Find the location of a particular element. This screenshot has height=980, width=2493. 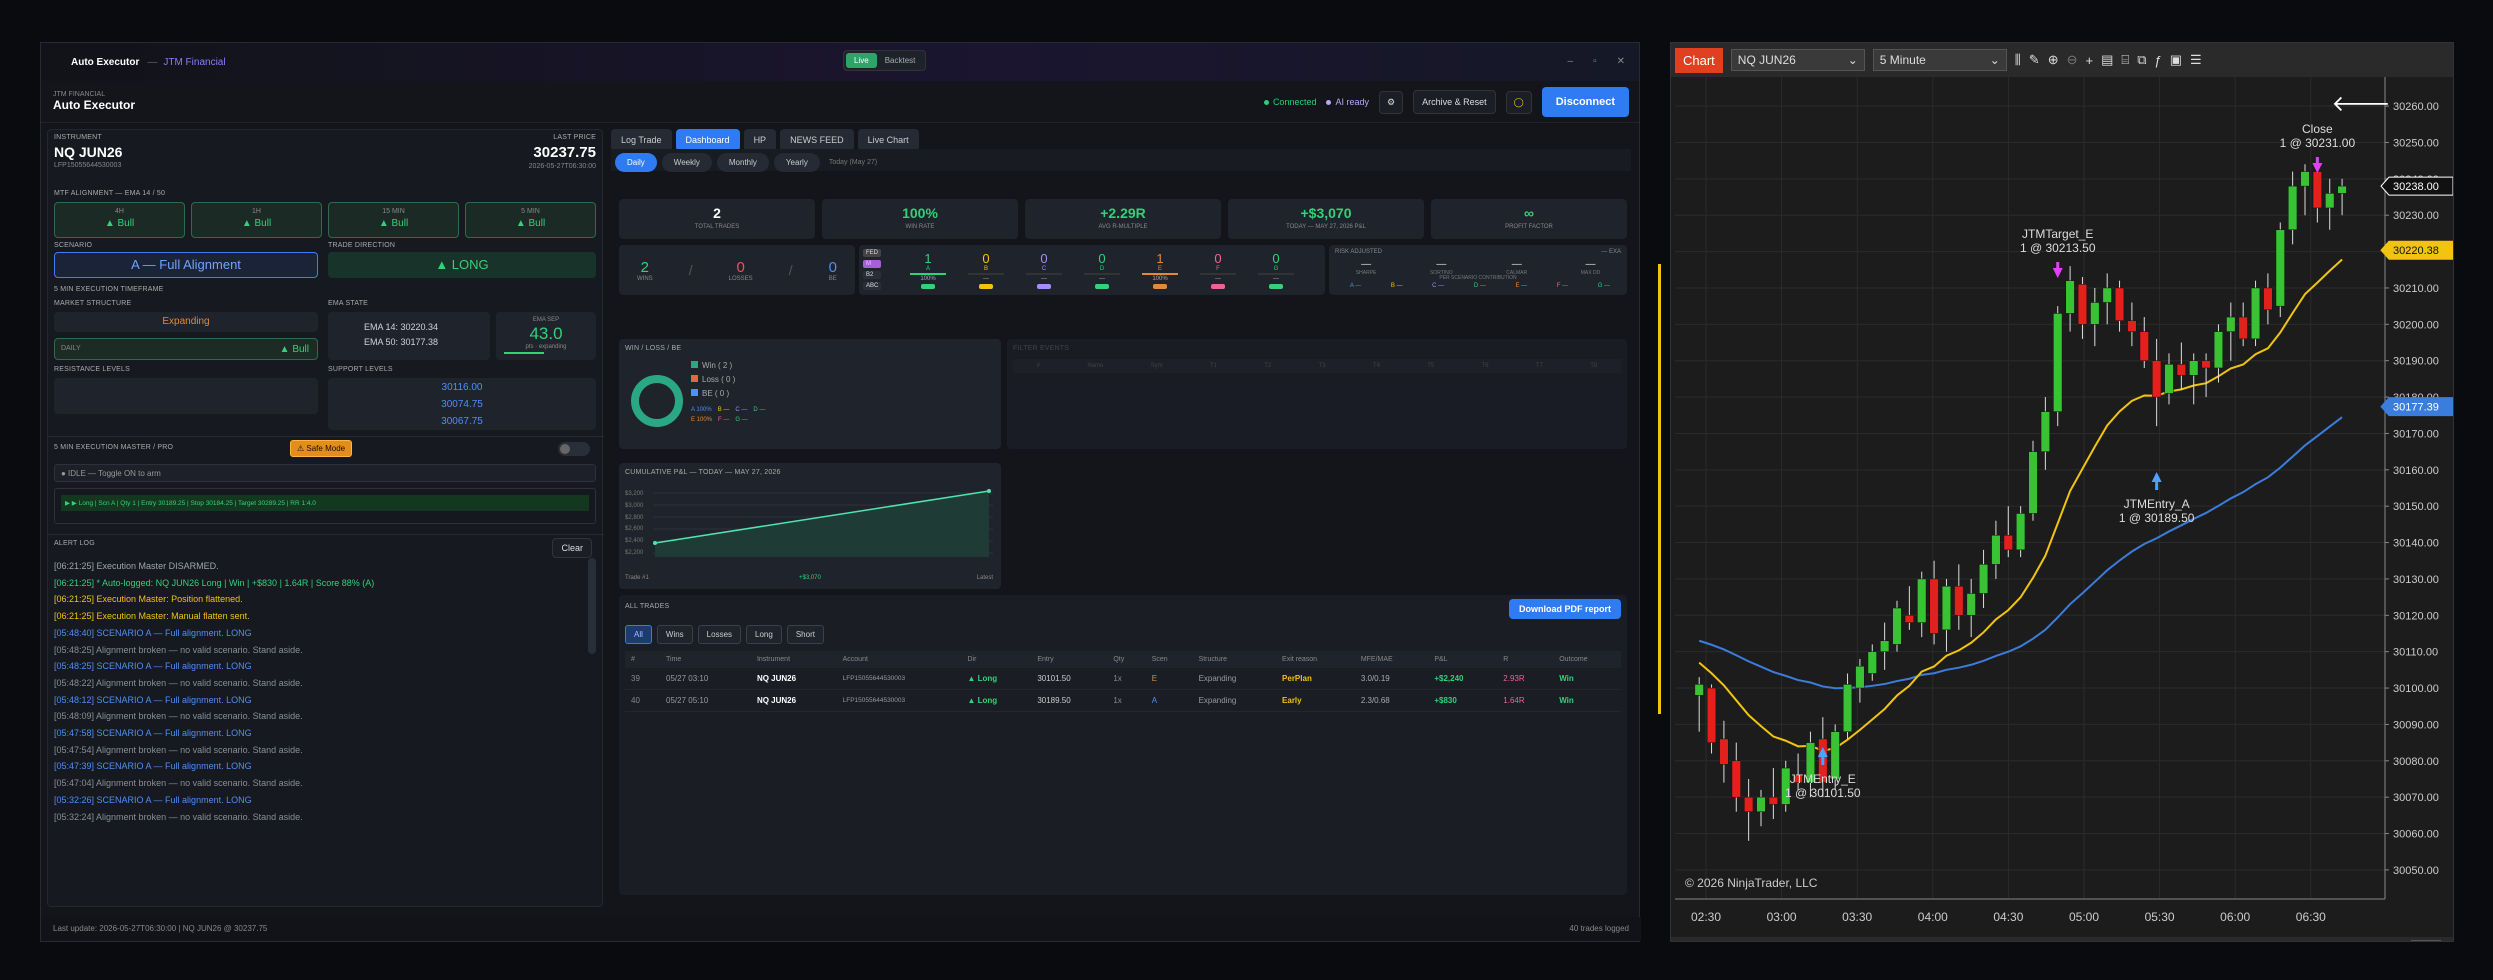

interval-select: 5 Minute ⌄ is located at coordinates (1939, 60).